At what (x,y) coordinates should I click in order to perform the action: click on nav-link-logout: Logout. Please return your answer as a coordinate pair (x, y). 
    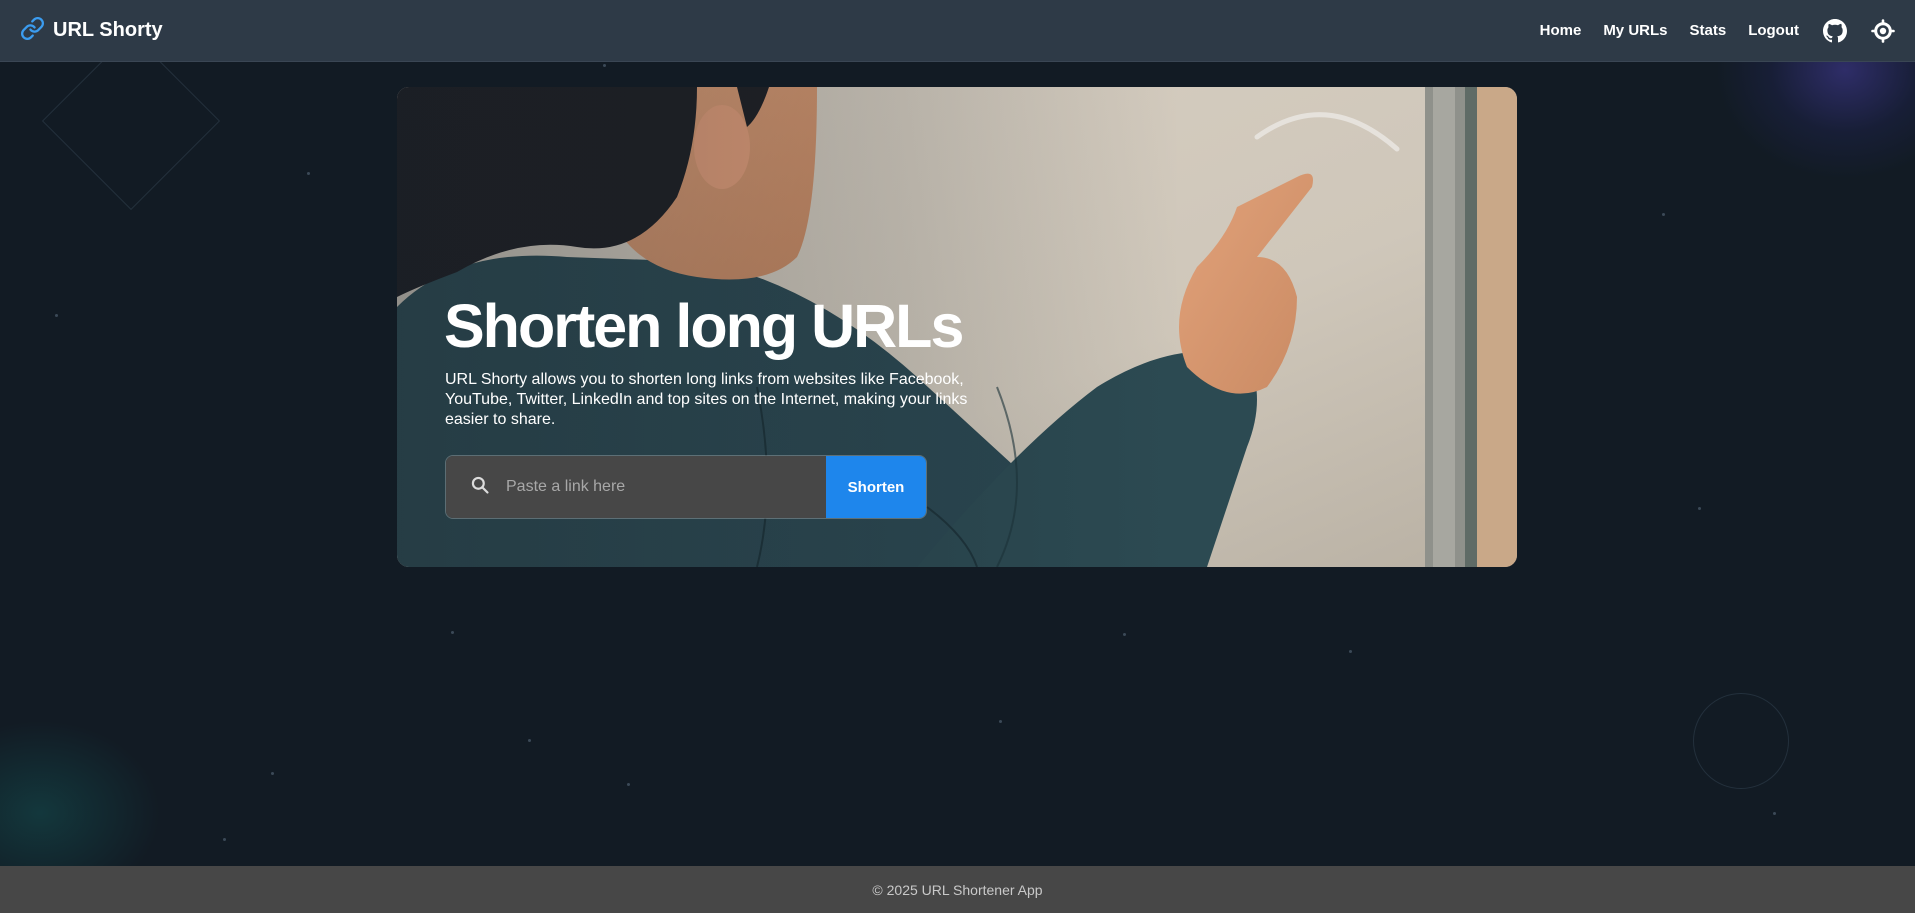
    Looking at the image, I should click on (1773, 30).